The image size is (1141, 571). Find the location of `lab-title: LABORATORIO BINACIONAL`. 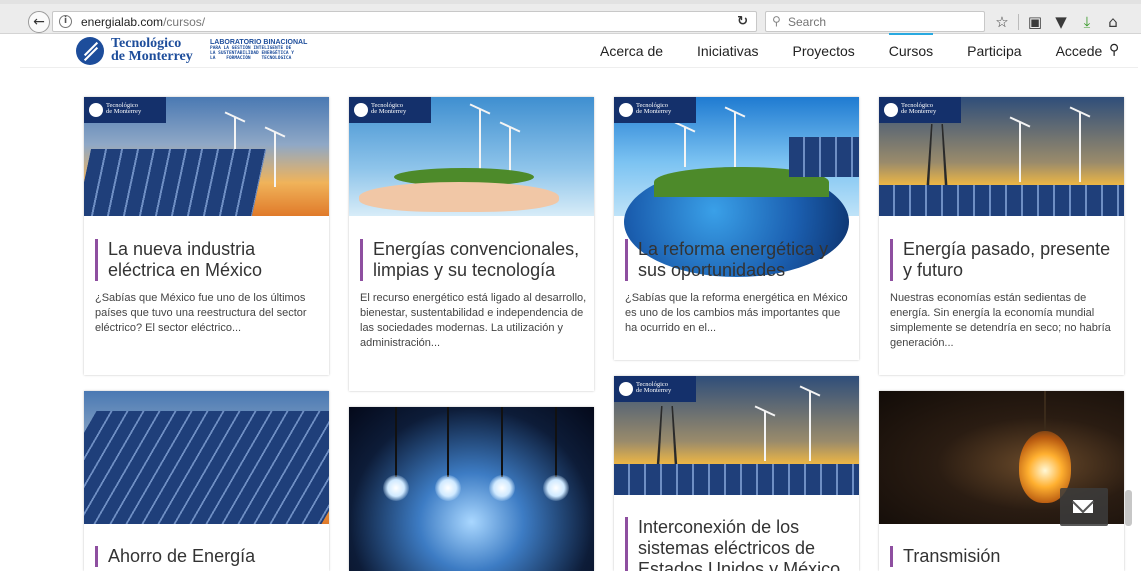

lab-title: LABORATORIO BINACIONAL is located at coordinates (259, 42).